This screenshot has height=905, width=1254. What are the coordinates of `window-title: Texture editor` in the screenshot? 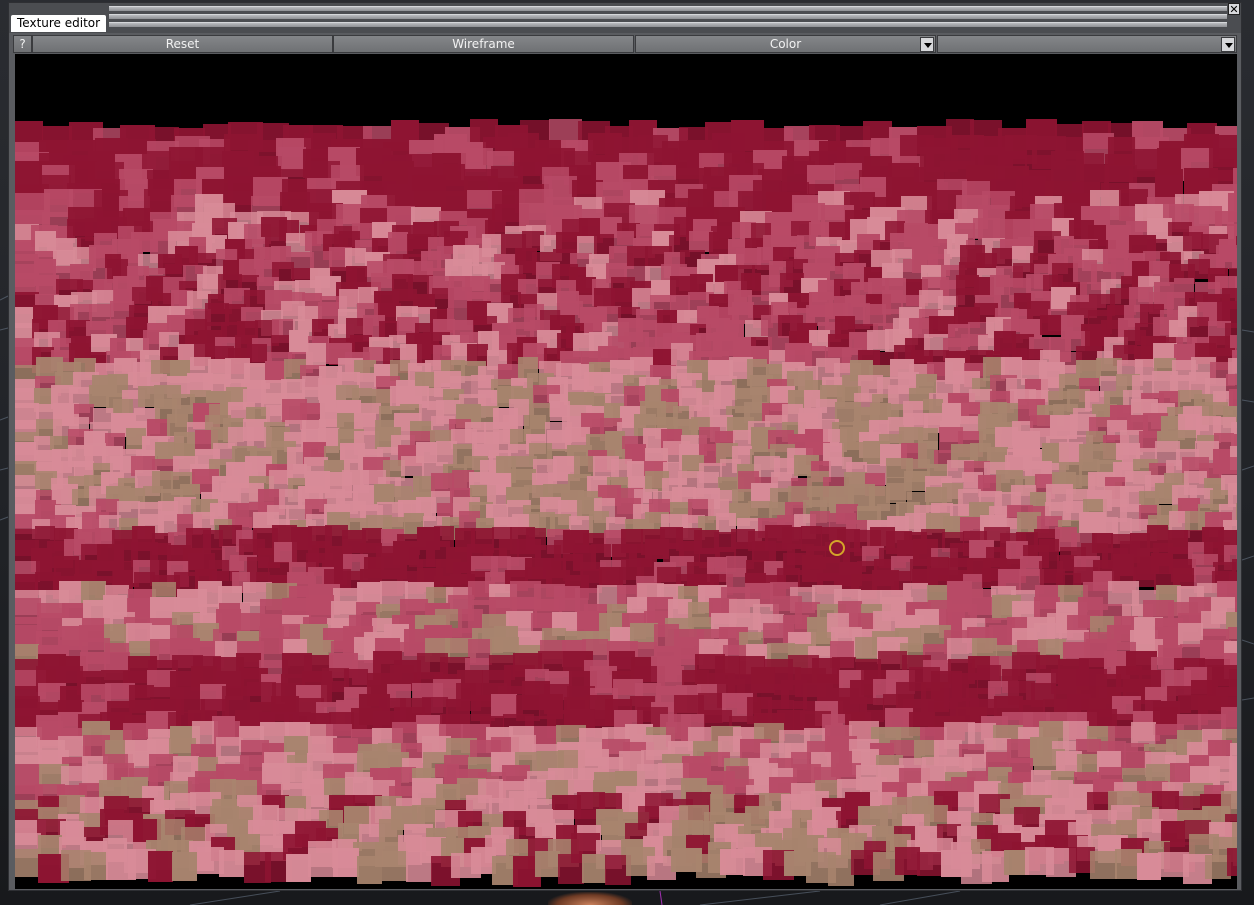 It's located at (59, 23).